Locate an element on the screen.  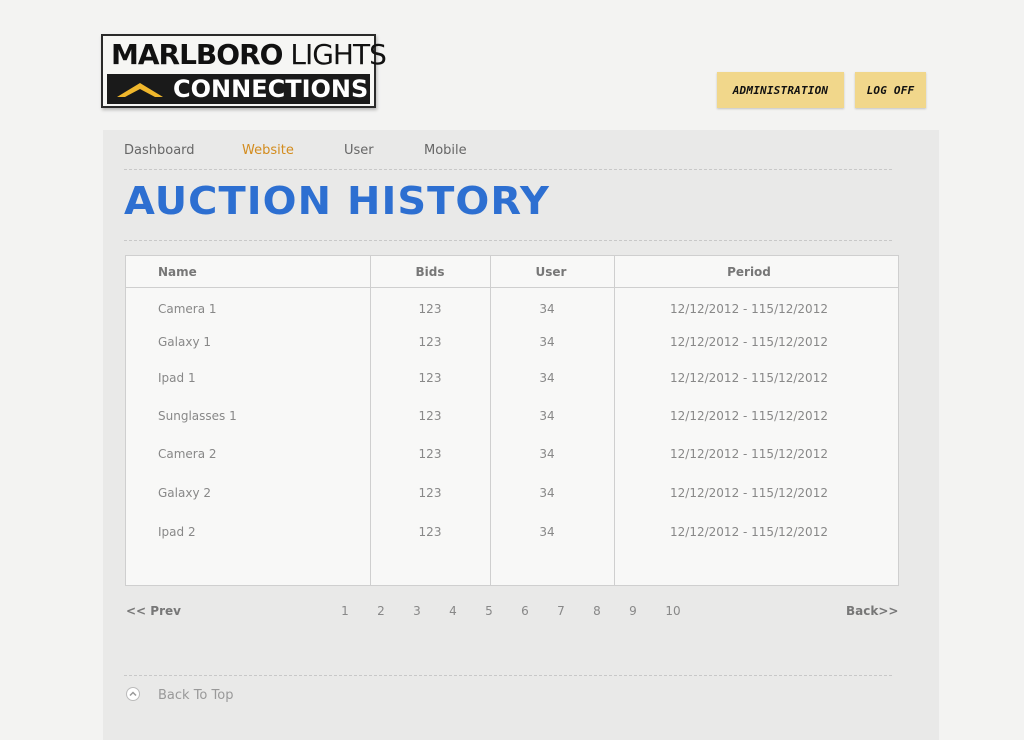
logo-word-connections: CONNECTIONS is located at coordinates (271, 89).